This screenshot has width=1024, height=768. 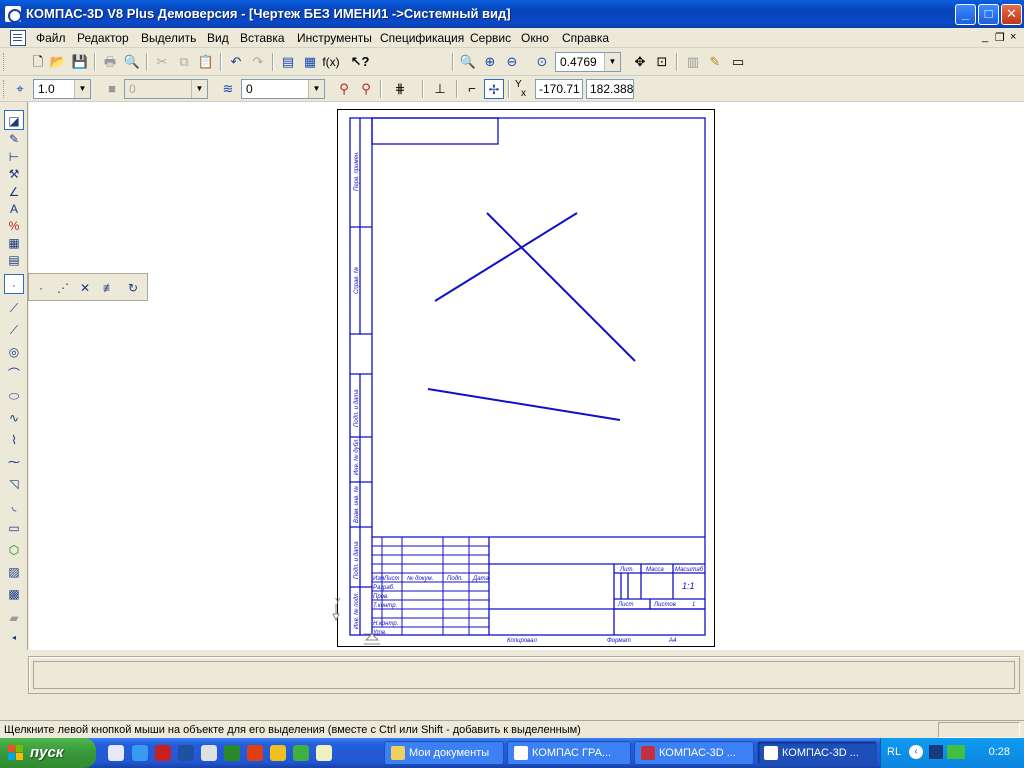 I want to click on word-icon, so click(x=186, y=753).